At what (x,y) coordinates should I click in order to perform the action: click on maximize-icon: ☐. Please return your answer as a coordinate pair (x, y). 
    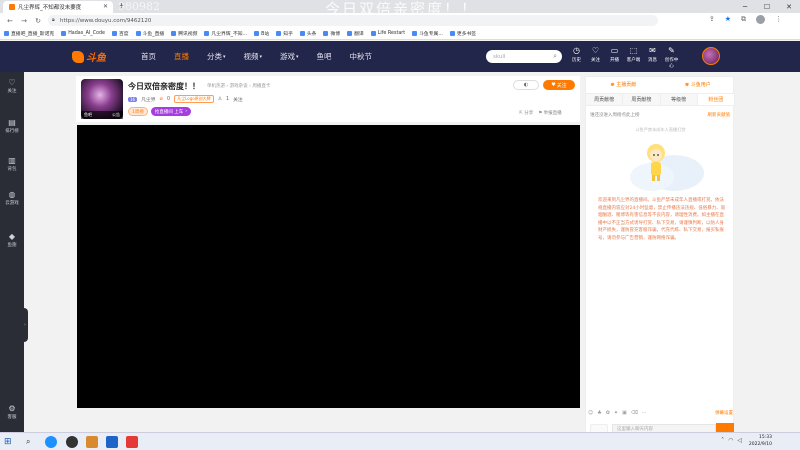
    Looking at the image, I should click on (767, 6).